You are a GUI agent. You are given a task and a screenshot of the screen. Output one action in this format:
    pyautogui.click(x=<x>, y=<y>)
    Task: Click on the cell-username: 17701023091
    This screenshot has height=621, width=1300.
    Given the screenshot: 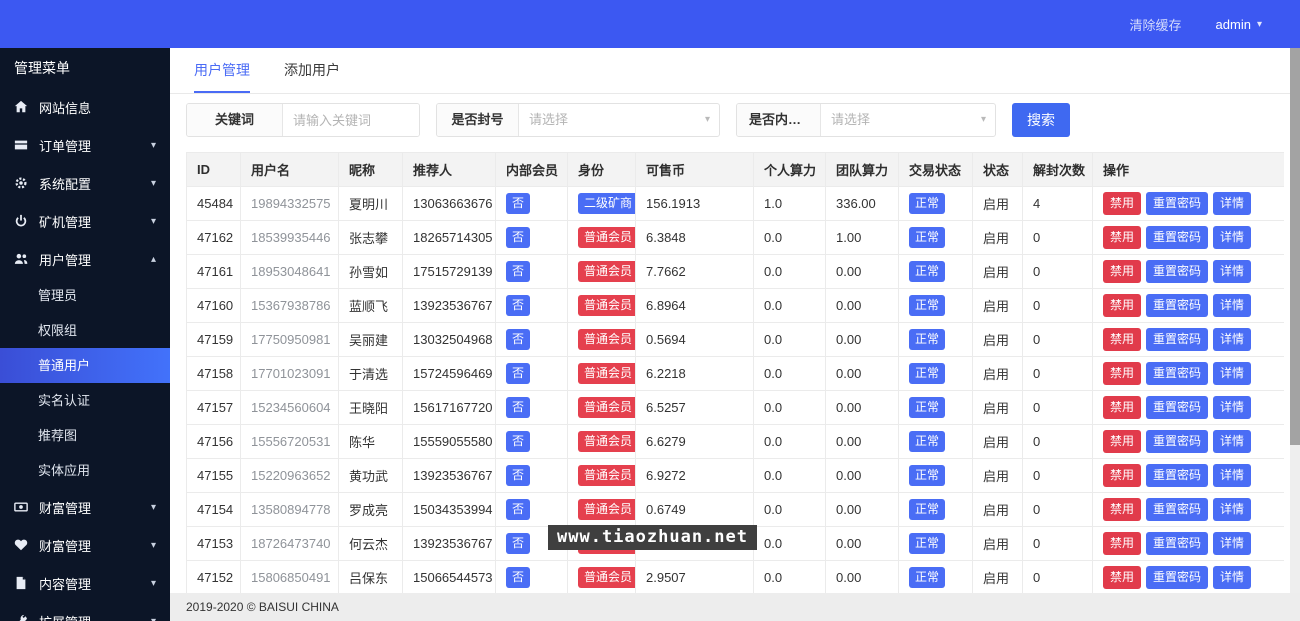 What is the action you would take?
    pyautogui.click(x=289, y=373)
    